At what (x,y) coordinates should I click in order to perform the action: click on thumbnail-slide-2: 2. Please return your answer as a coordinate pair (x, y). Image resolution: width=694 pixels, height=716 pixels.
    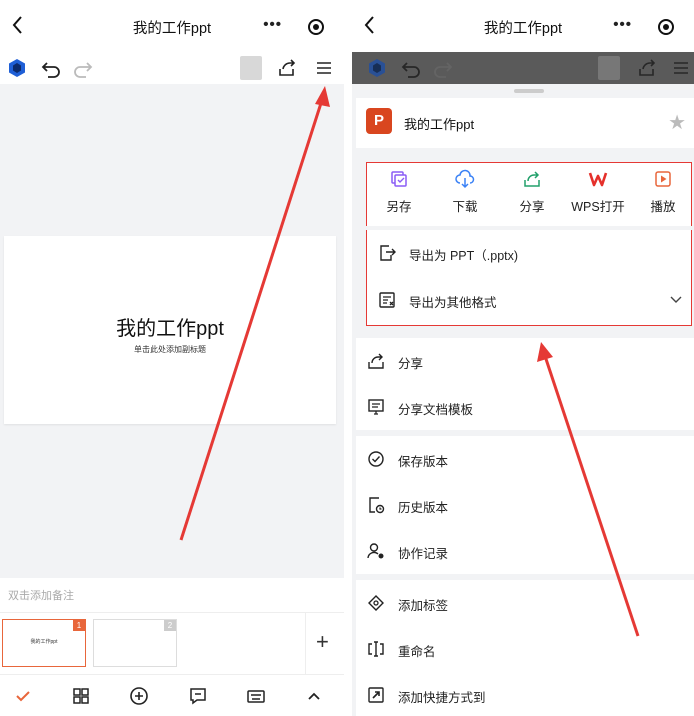
    Looking at the image, I should click on (135, 643).